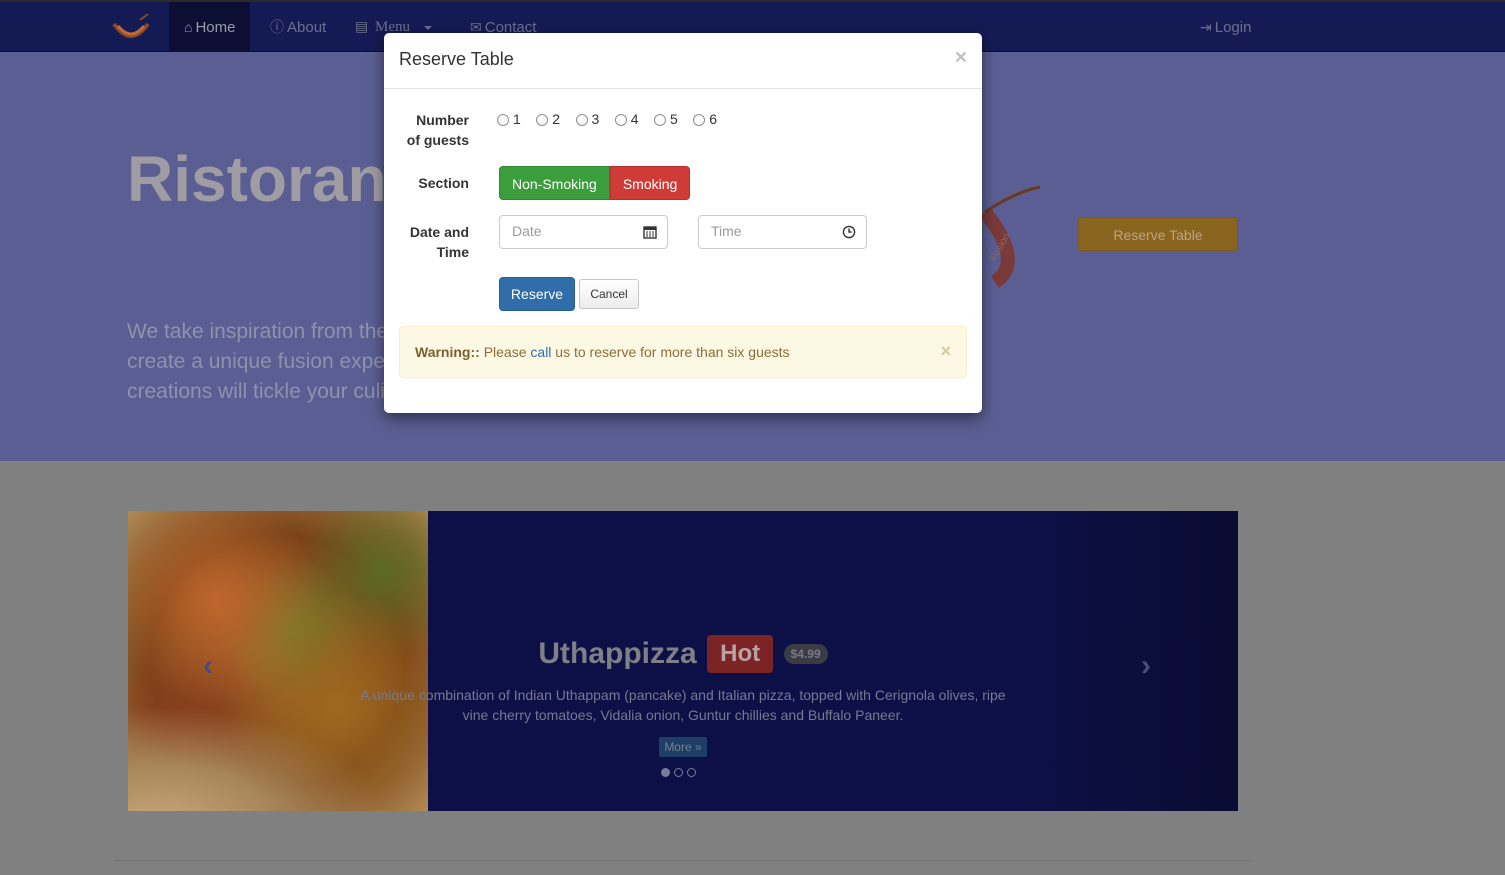 This screenshot has height=875, width=1505. What do you see at coordinates (1146, 666) in the screenshot?
I see `carousel-next-icon: ›` at bounding box center [1146, 666].